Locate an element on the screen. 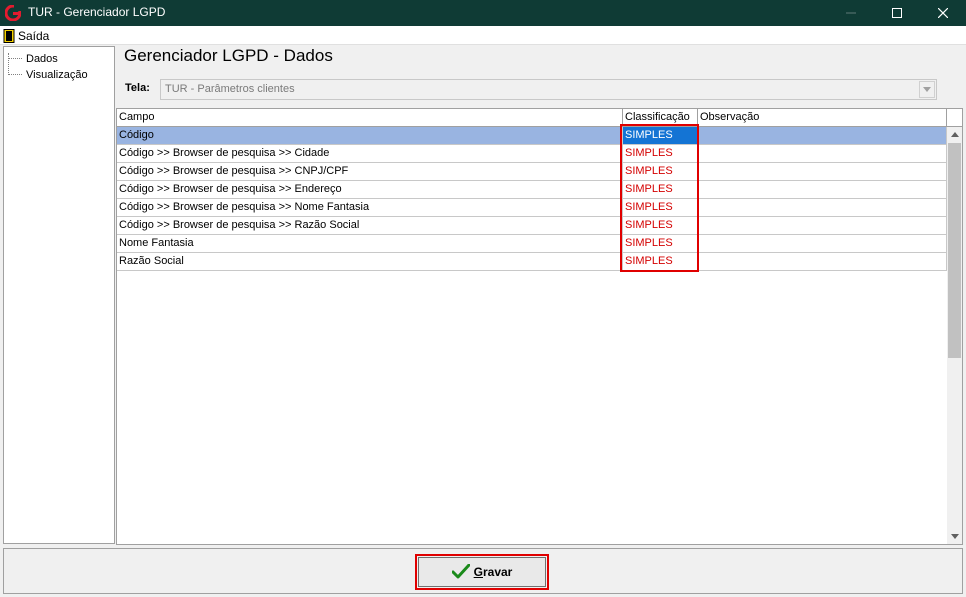  menu-bar: Saída is located at coordinates (483, 35).